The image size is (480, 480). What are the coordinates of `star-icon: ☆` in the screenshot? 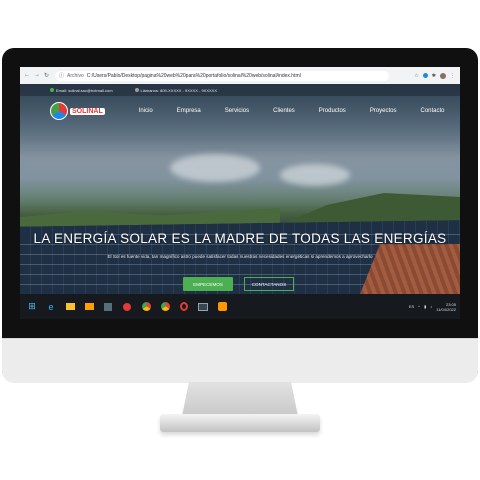 It's located at (416, 76).